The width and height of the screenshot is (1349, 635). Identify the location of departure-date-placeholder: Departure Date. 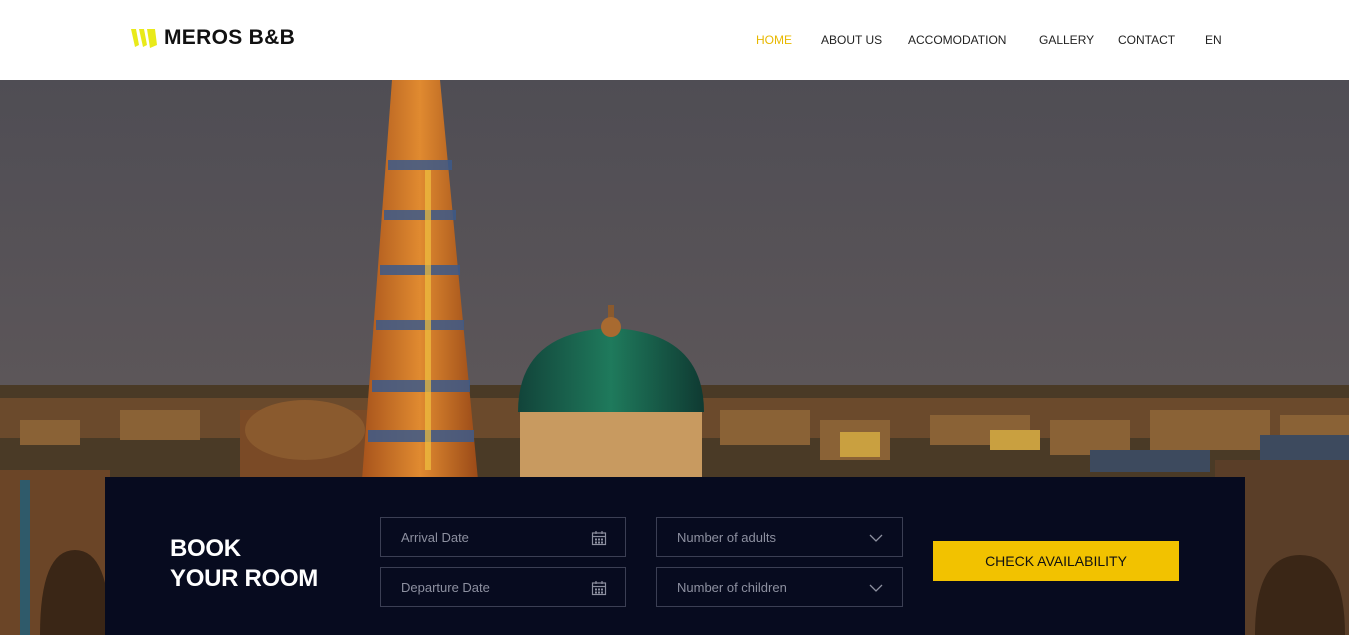
(445, 587).